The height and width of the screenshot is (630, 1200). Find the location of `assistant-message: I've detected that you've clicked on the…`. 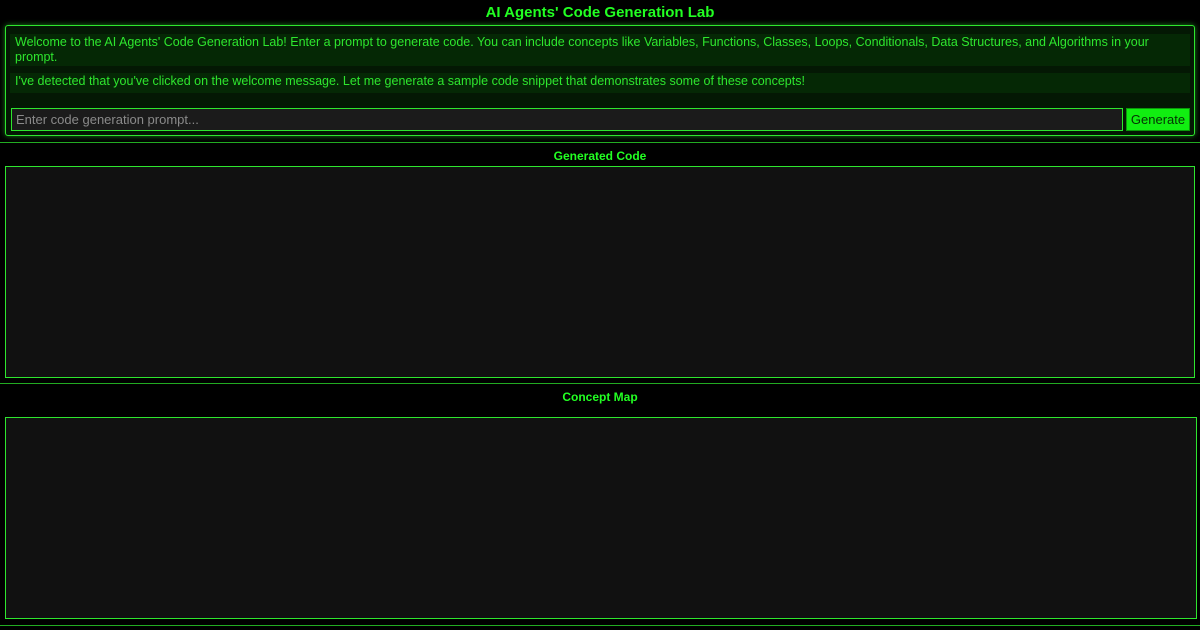

assistant-message: I've detected that you've clicked on the… is located at coordinates (600, 83).